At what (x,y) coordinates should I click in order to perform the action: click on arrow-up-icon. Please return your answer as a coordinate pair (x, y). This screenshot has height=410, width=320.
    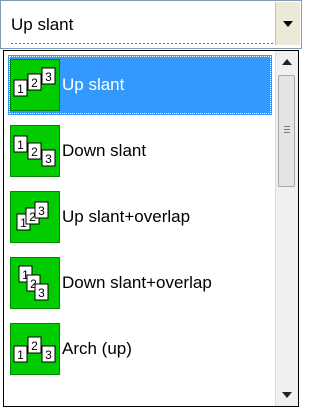
    Looking at the image, I should click on (287, 62).